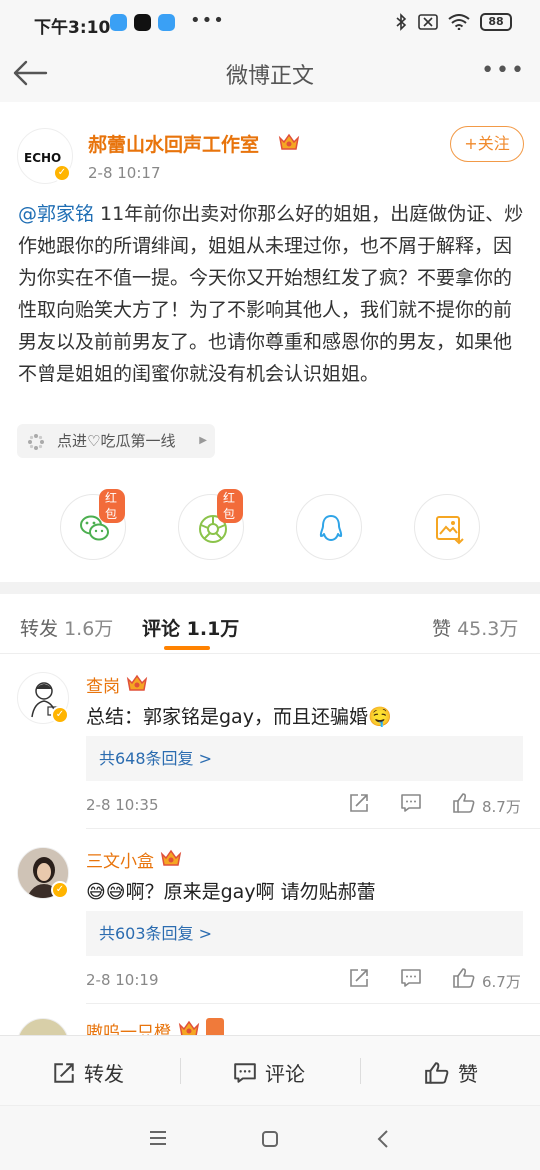  Describe the element at coordinates (203, 440) in the screenshot. I see `chevron-right-icon: ▶` at that location.